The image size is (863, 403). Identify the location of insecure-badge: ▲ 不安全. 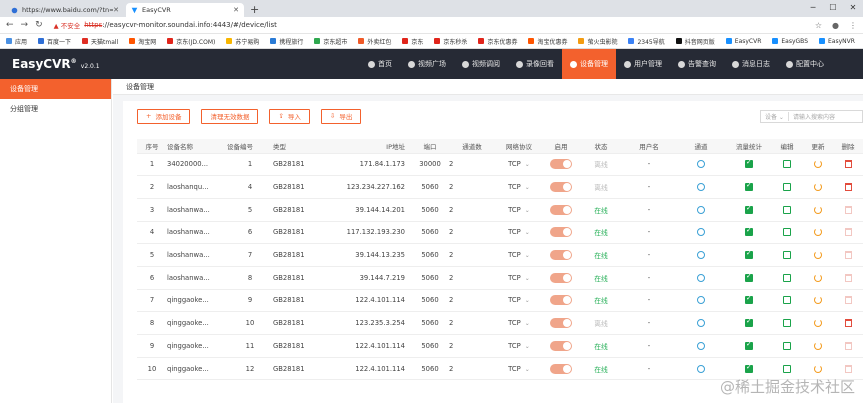
(67, 25).